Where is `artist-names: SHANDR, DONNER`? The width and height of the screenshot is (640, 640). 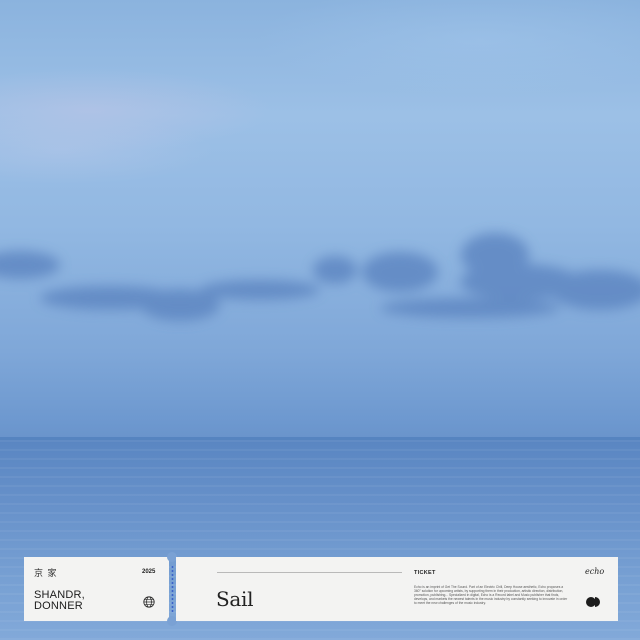 artist-names: SHANDR, DONNER is located at coordinates (59, 601).